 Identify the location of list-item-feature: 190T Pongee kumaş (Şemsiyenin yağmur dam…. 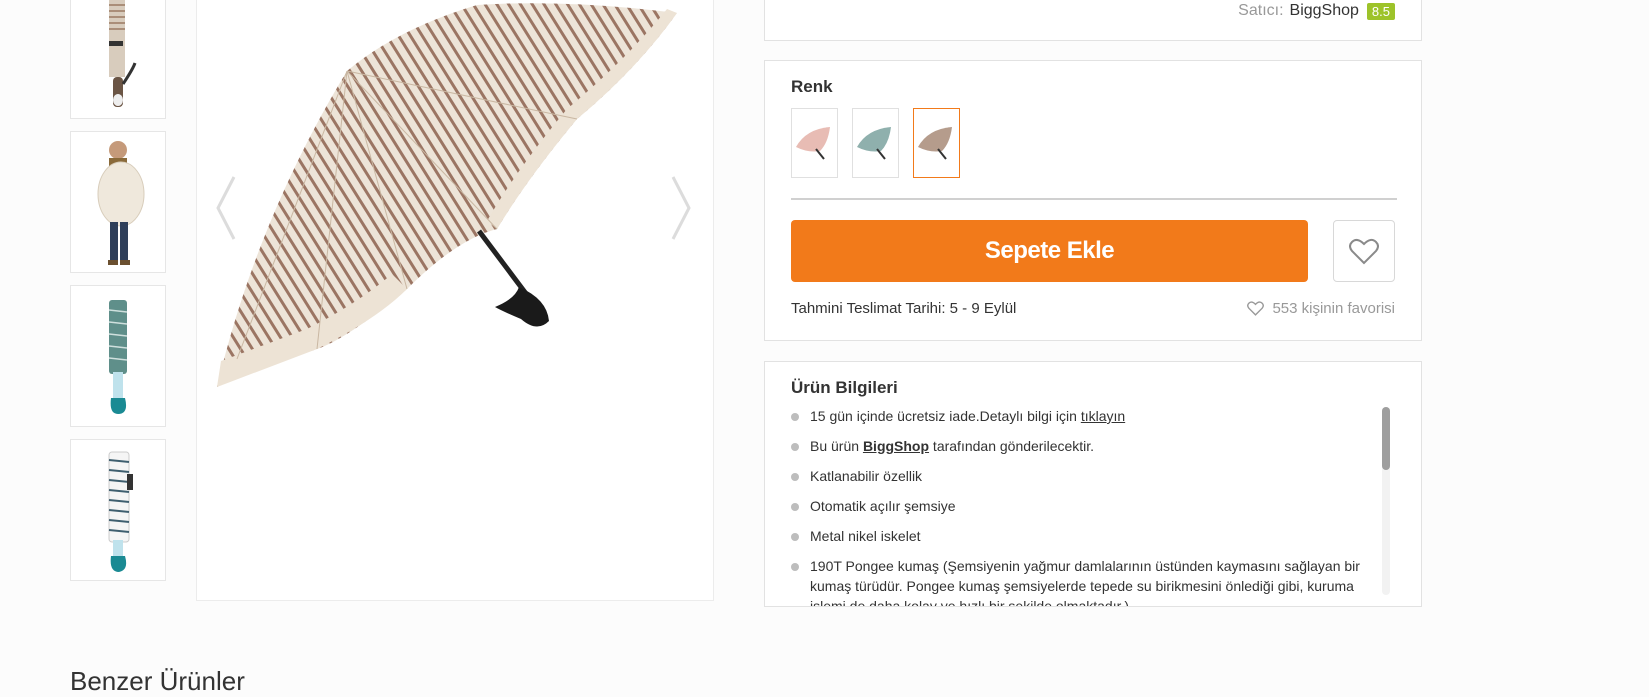
(1081, 581).